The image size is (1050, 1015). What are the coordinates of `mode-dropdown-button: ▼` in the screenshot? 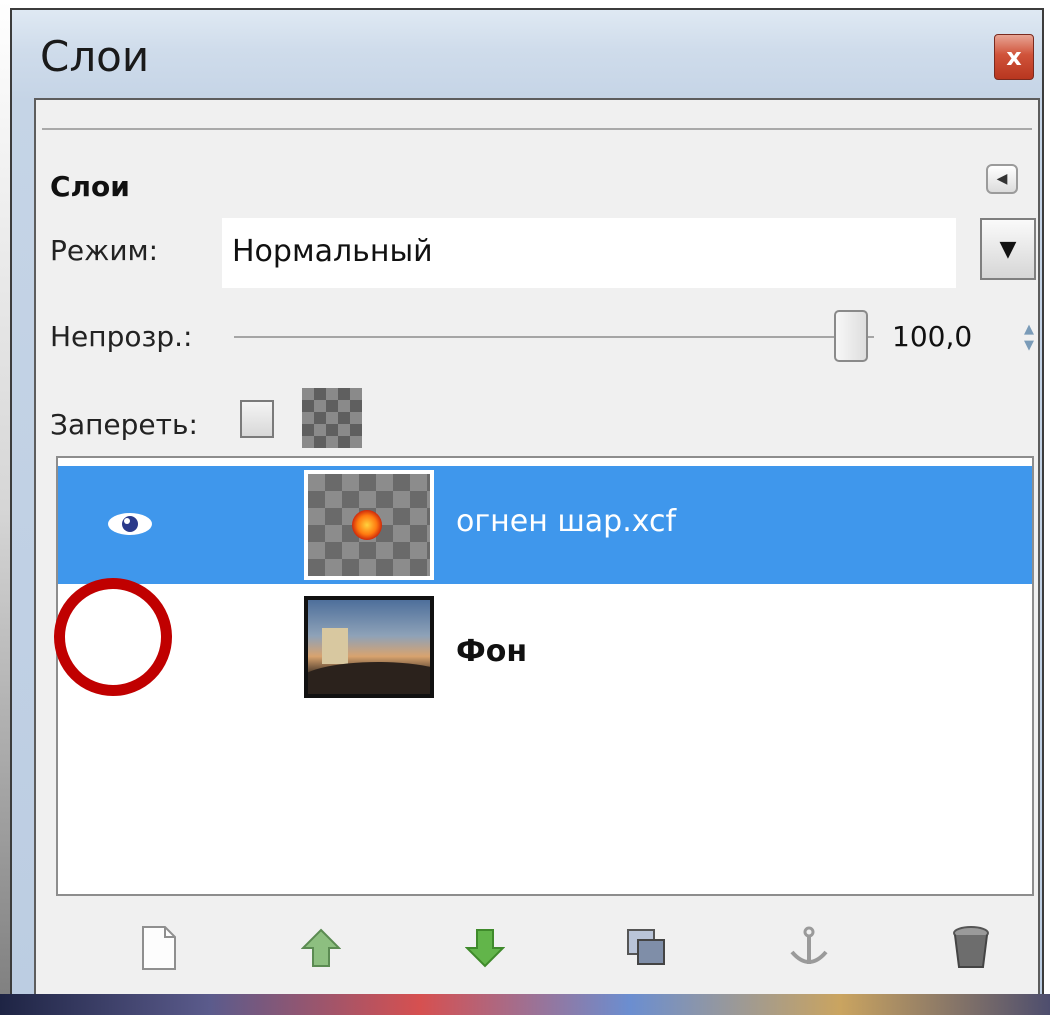 It's located at (1008, 249).